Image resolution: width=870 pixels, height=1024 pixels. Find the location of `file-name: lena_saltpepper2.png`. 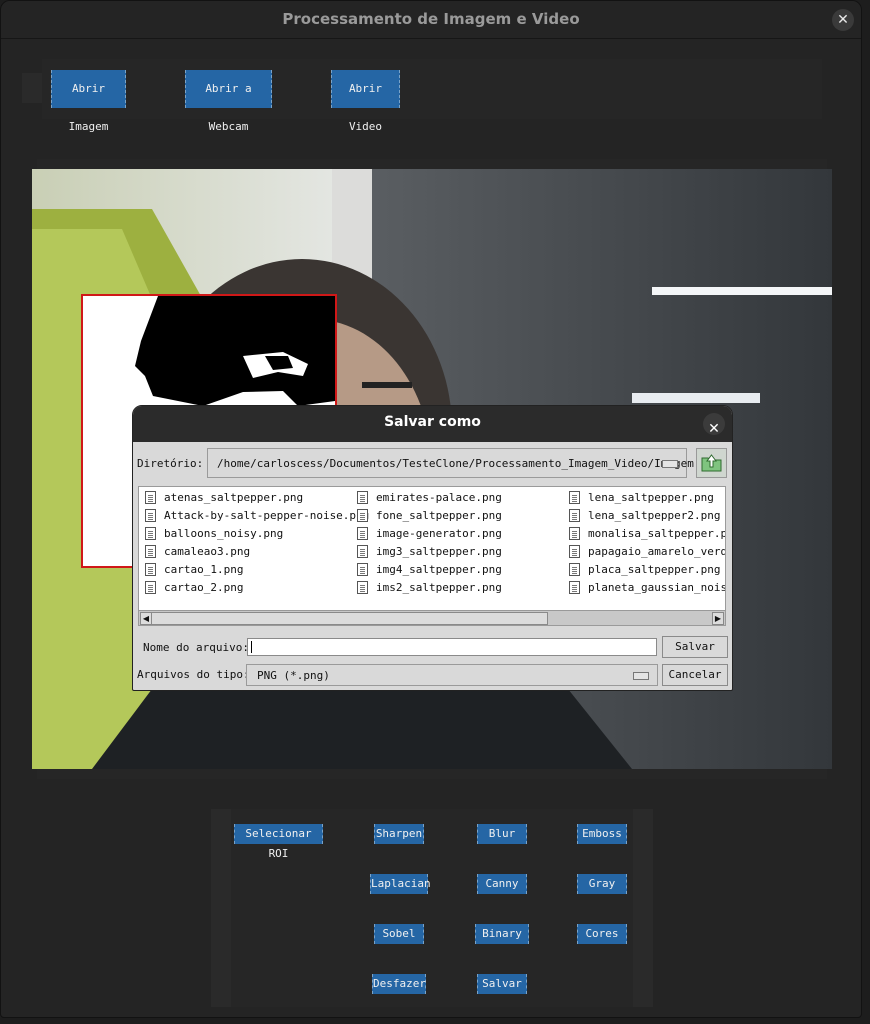

file-name: lena_saltpepper2.png is located at coordinates (654, 515).